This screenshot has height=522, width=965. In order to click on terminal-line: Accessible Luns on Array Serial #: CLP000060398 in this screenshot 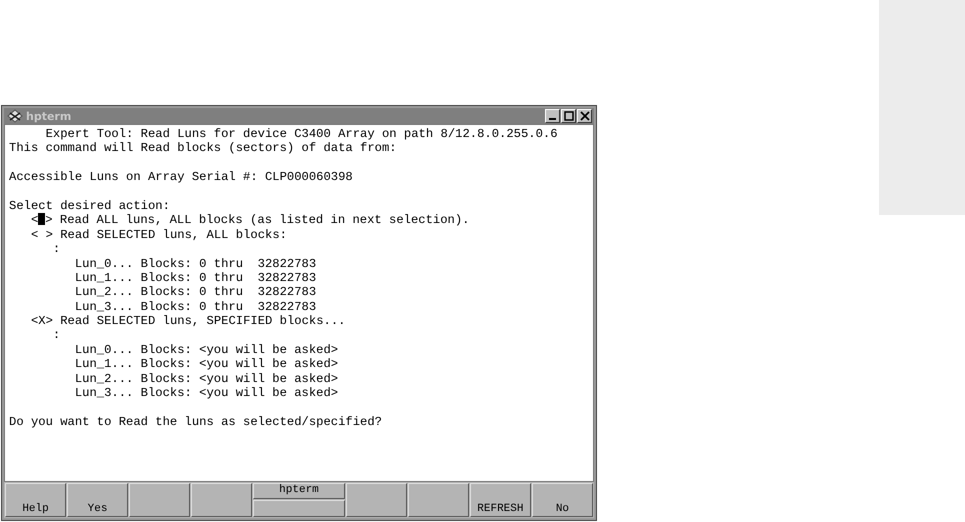, I will do `click(181, 177)`.